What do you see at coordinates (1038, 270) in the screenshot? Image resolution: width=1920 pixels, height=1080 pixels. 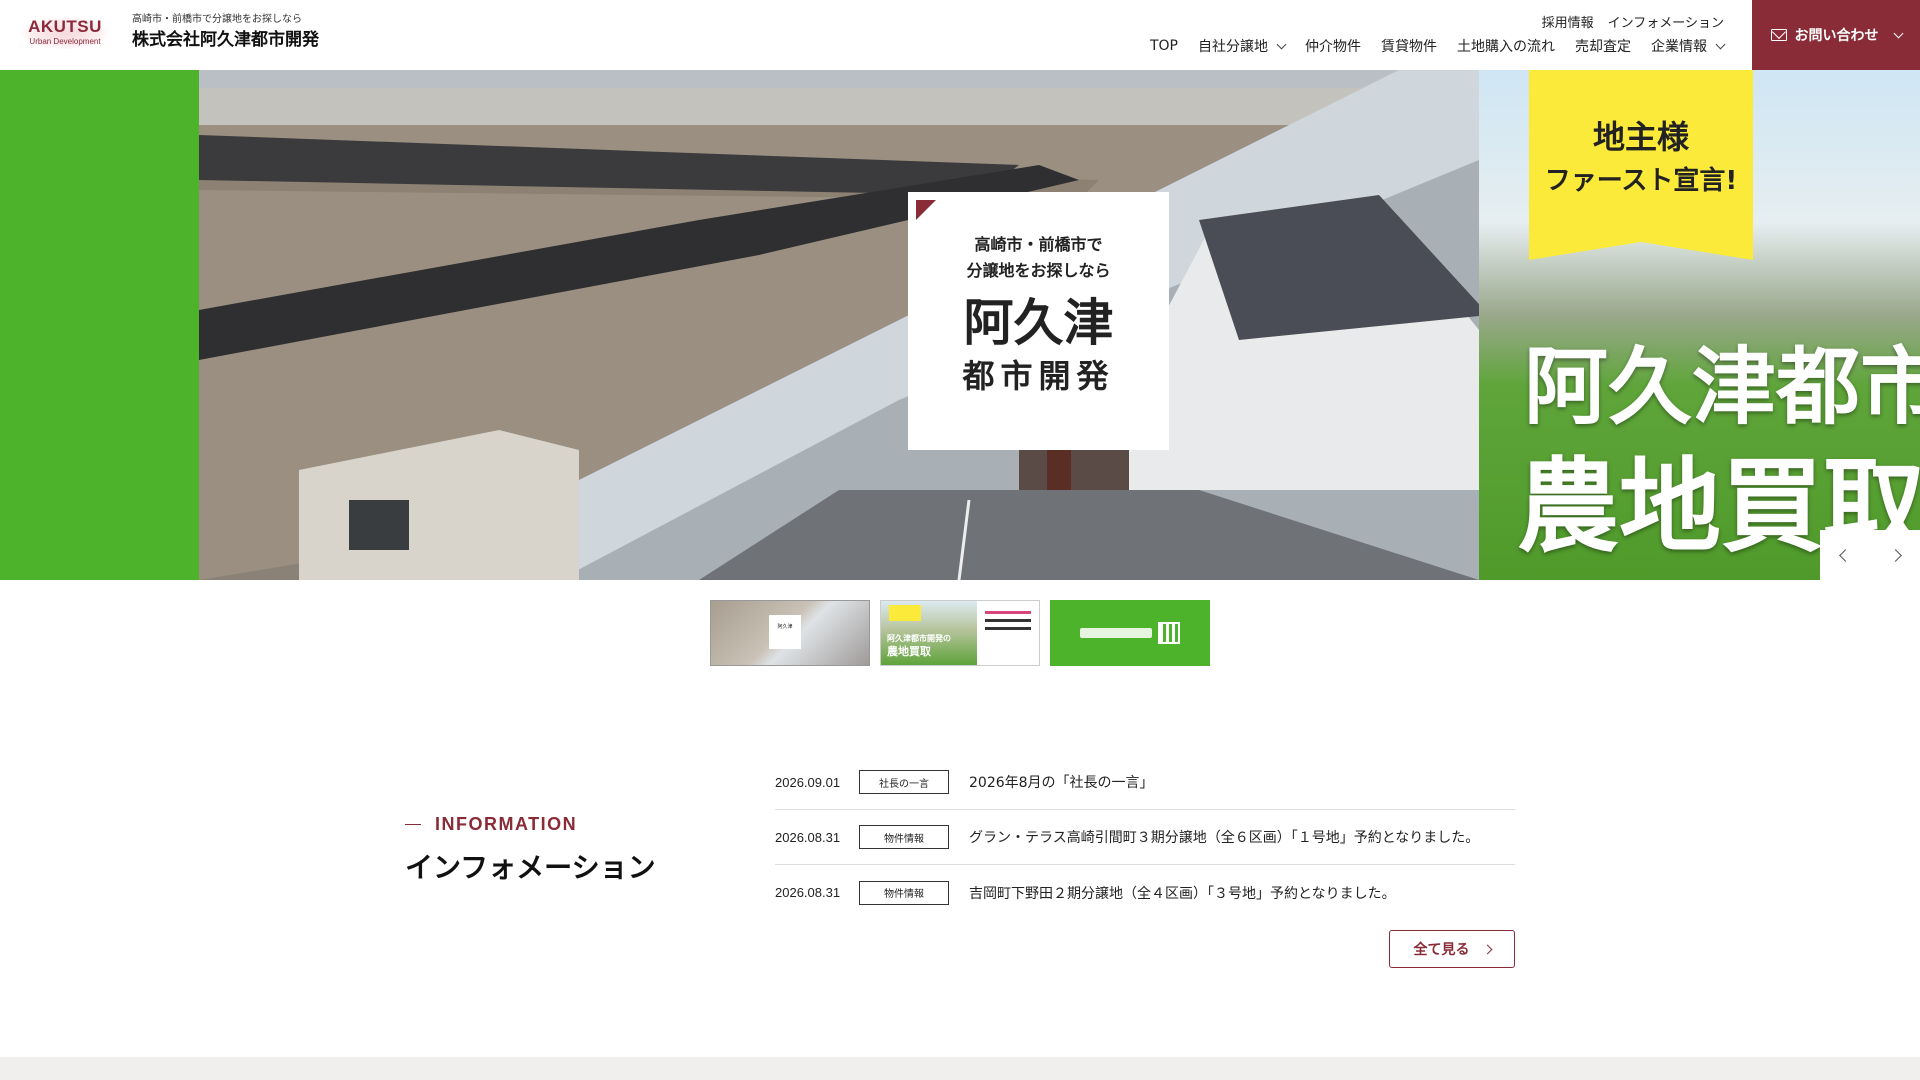 I see `hero-card-line2: 分譲地をお探しなら` at bounding box center [1038, 270].